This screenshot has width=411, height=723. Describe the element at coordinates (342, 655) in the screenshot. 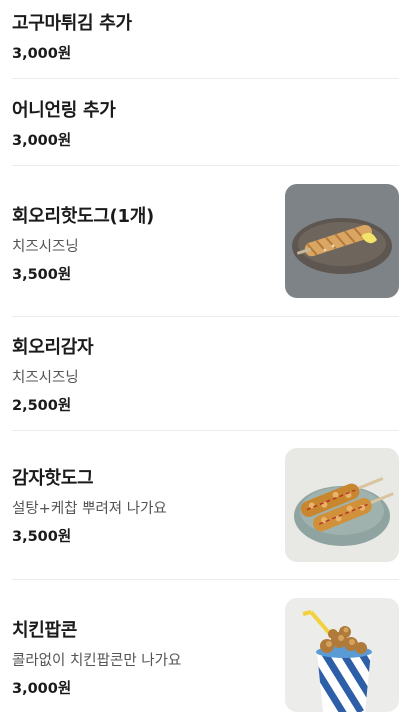

I see `chicken-popcorn-photo-icon` at that location.